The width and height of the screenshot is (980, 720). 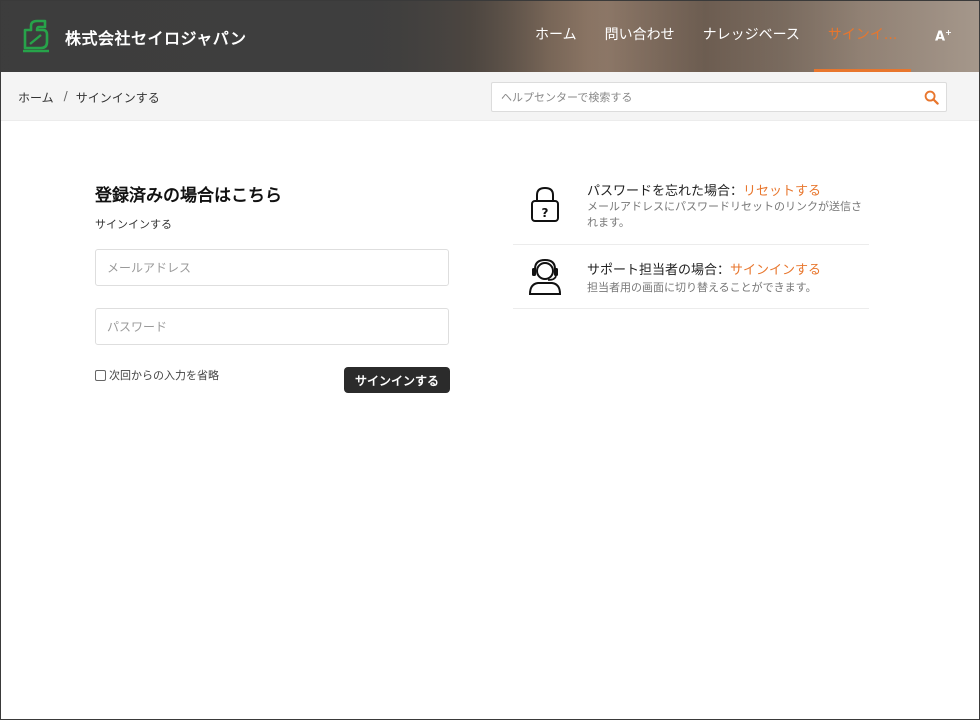 What do you see at coordinates (545, 276) in the screenshot?
I see `headset-agent-icon` at bounding box center [545, 276].